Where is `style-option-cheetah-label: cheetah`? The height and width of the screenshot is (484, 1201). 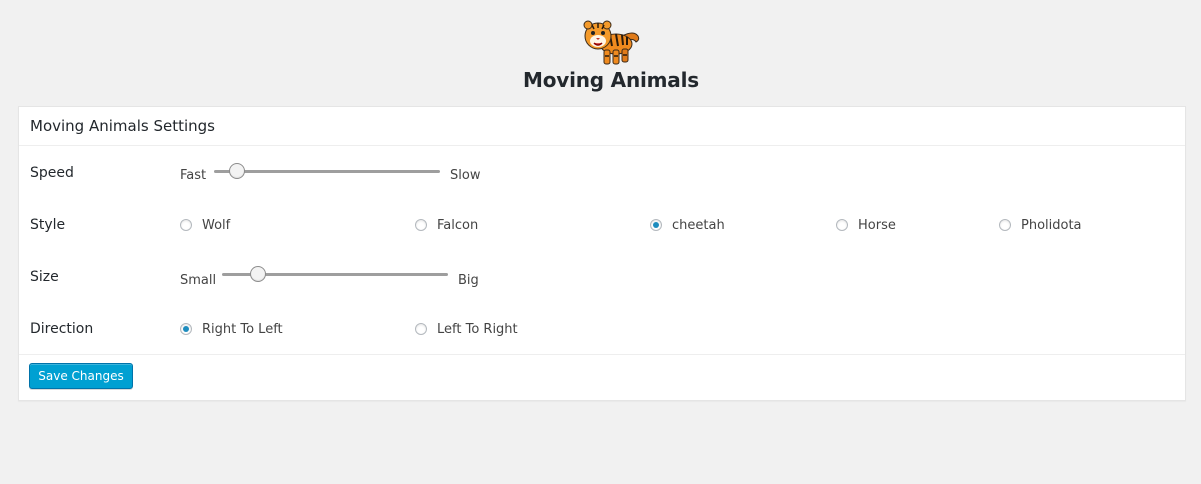 style-option-cheetah-label: cheetah is located at coordinates (698, 225).